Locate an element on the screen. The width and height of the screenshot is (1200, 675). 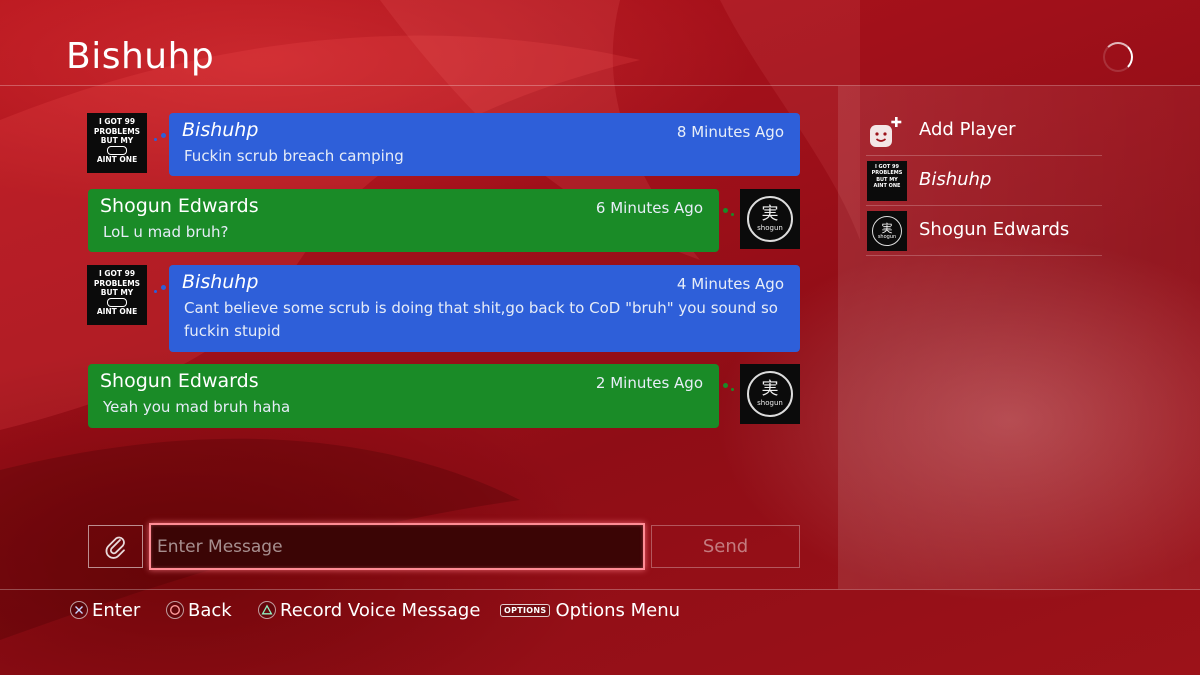
cross-button-icon is located at coordinates (79, 610).